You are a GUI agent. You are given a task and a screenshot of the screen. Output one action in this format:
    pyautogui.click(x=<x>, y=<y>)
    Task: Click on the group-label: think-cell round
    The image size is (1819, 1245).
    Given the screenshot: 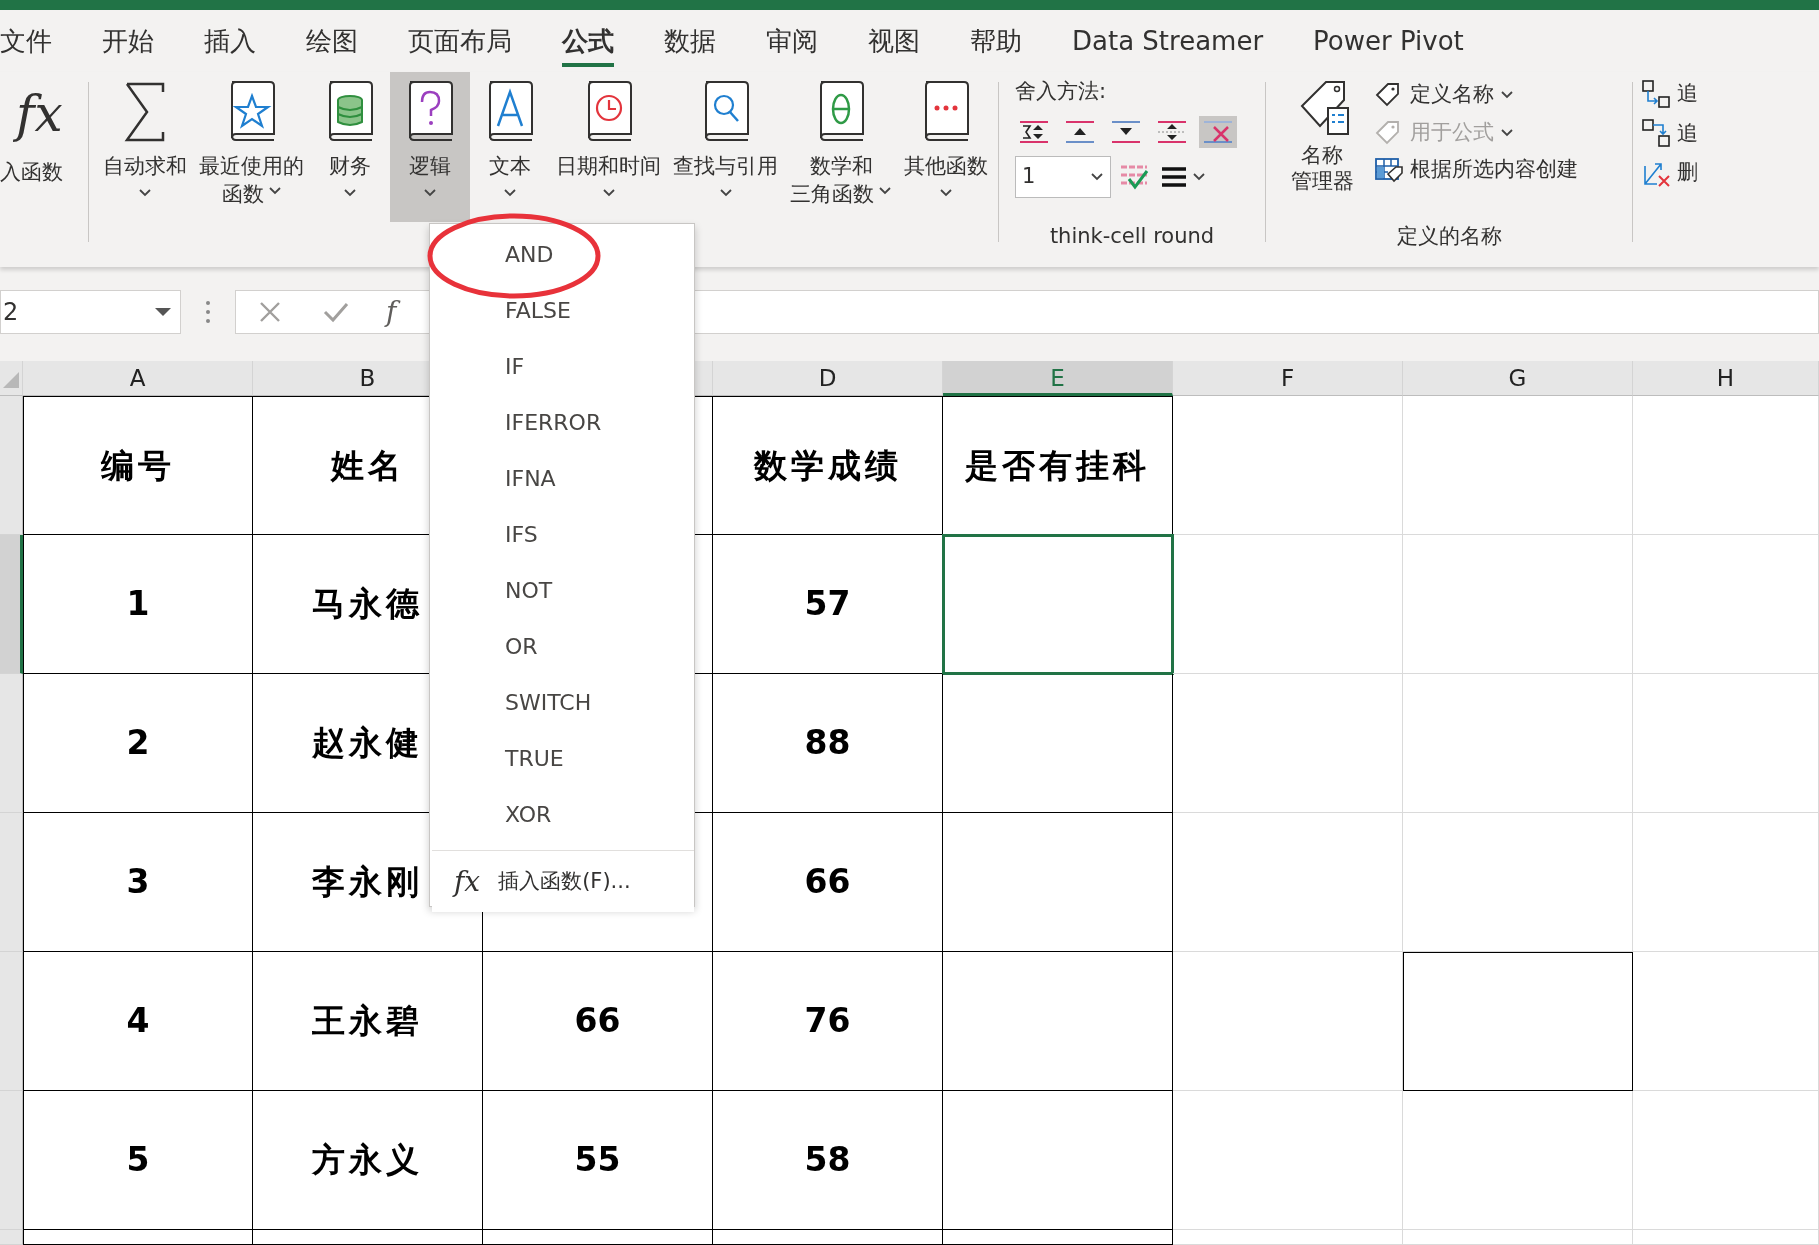 What is the action you would take?
    pyautogui.click(x=1132, y=236)
    